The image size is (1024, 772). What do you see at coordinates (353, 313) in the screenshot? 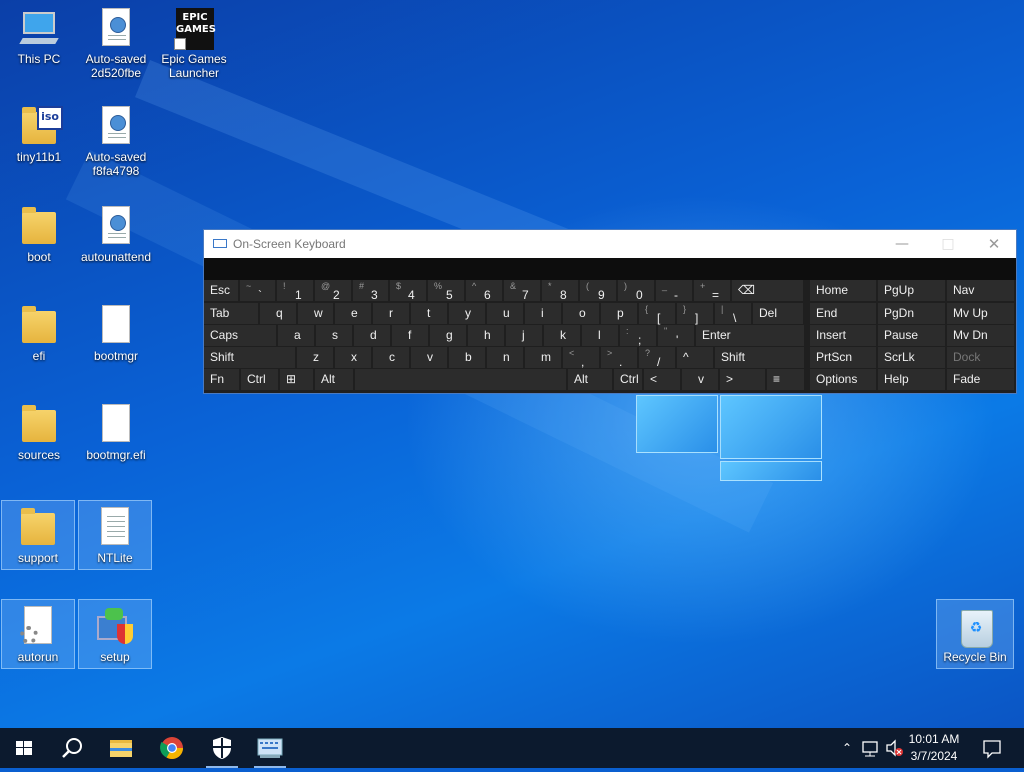
I see `key-e: e` at bounding box center [353, 313].